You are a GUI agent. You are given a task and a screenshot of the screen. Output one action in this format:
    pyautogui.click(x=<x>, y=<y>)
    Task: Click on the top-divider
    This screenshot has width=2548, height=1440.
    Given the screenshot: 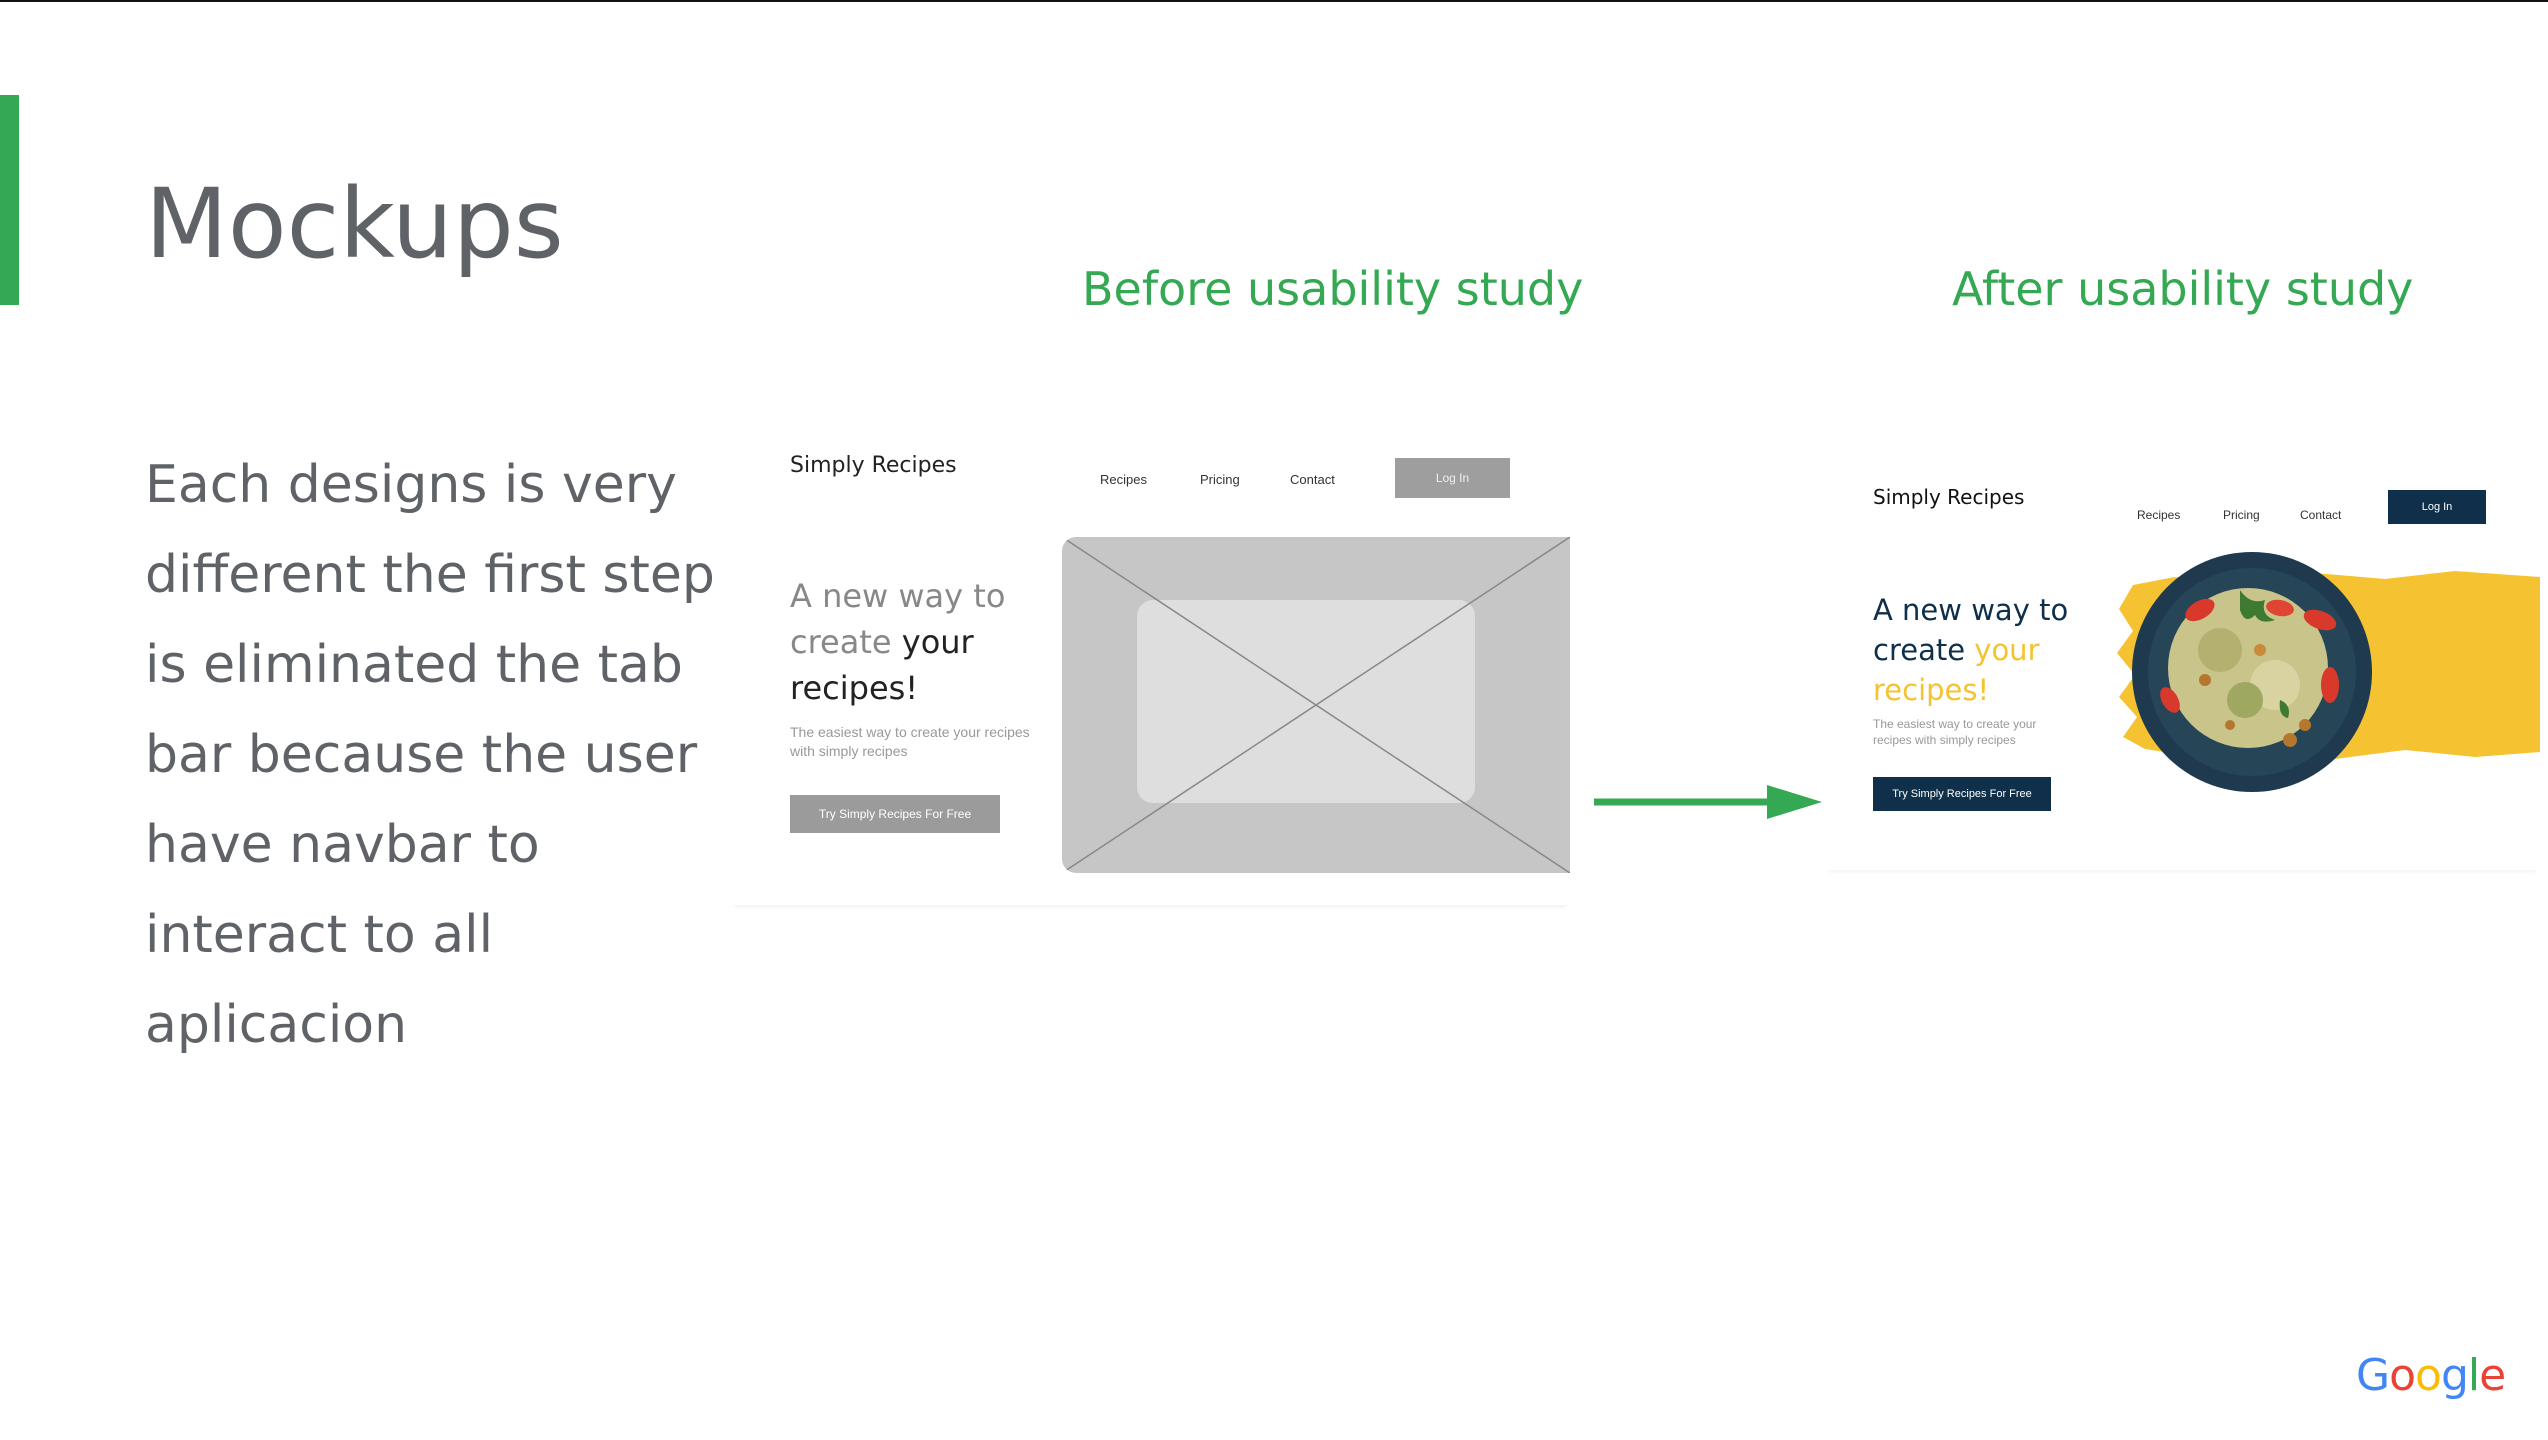 What is the action you would take?
    pyautogui.click(x=1274, y=1)
    